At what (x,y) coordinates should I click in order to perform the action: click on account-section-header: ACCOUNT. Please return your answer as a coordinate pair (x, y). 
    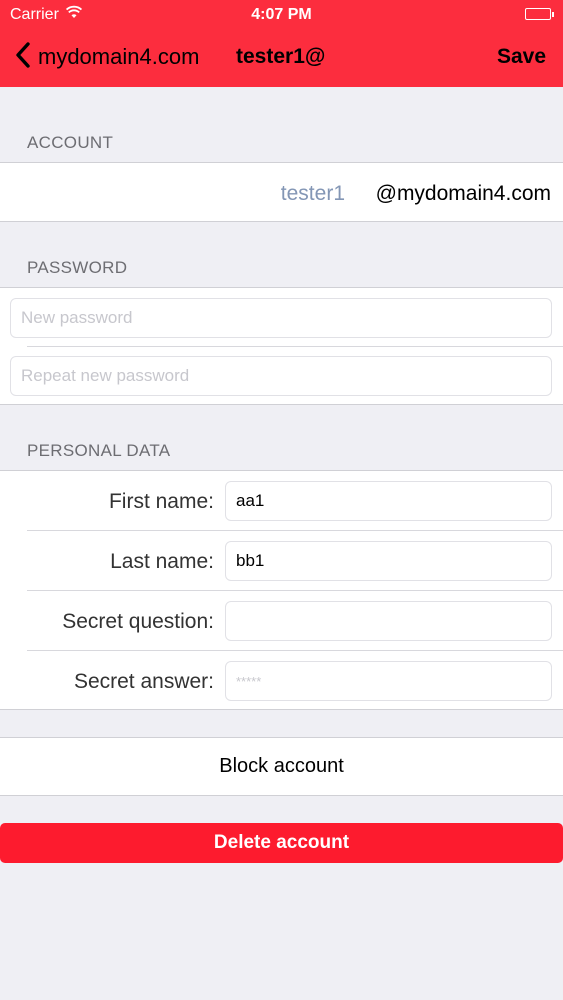
    Looking at the image, I should click on (70, 142).